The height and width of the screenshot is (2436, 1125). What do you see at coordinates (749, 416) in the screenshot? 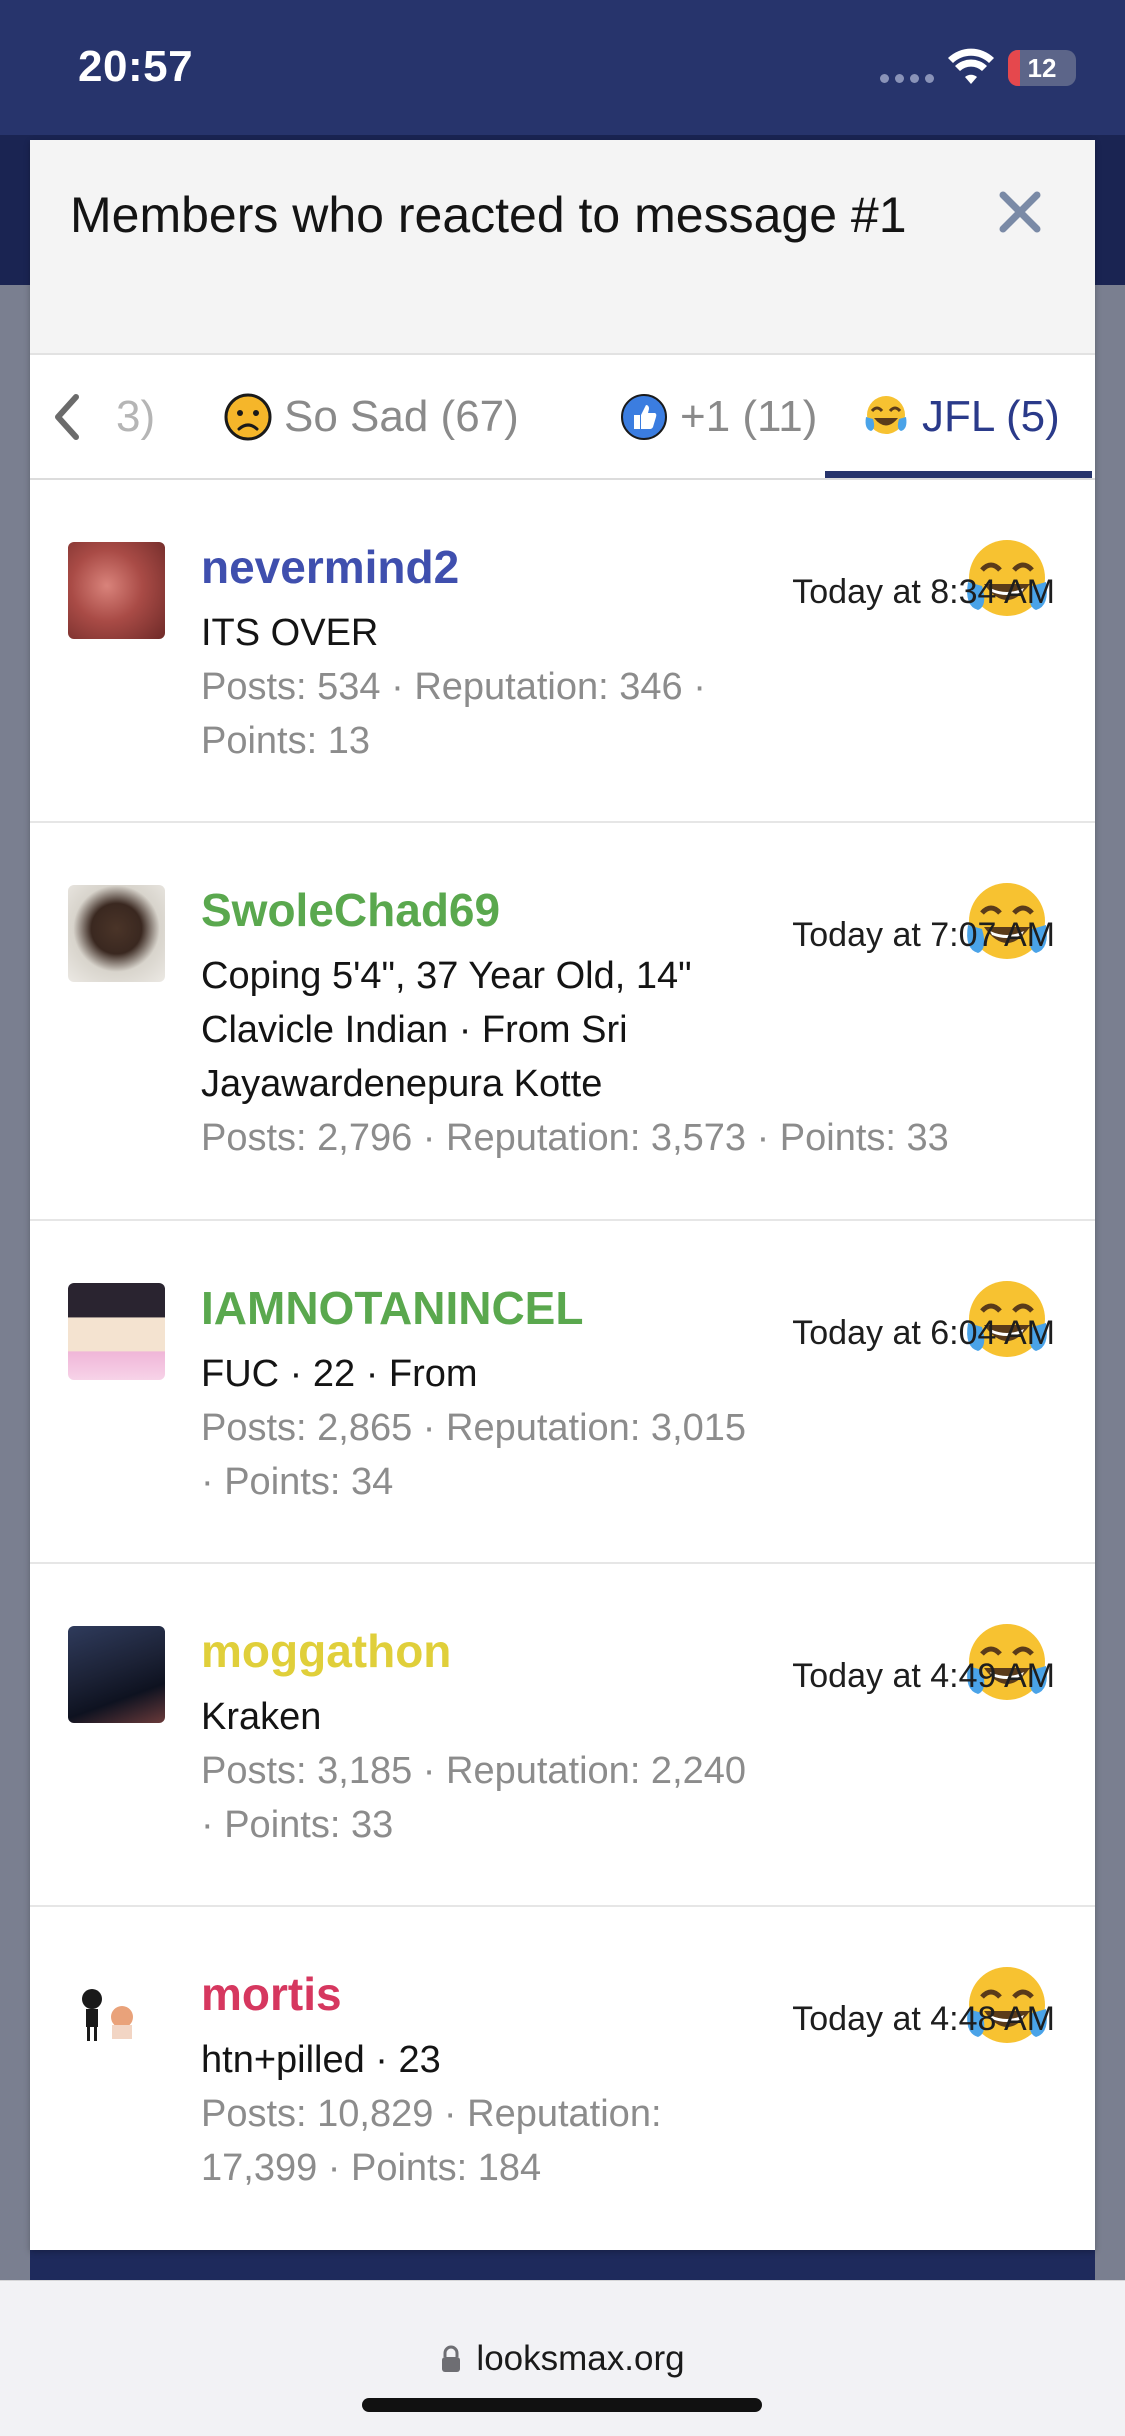
I see `tab-label: +1 (11)` at bounding box center [749, 416].